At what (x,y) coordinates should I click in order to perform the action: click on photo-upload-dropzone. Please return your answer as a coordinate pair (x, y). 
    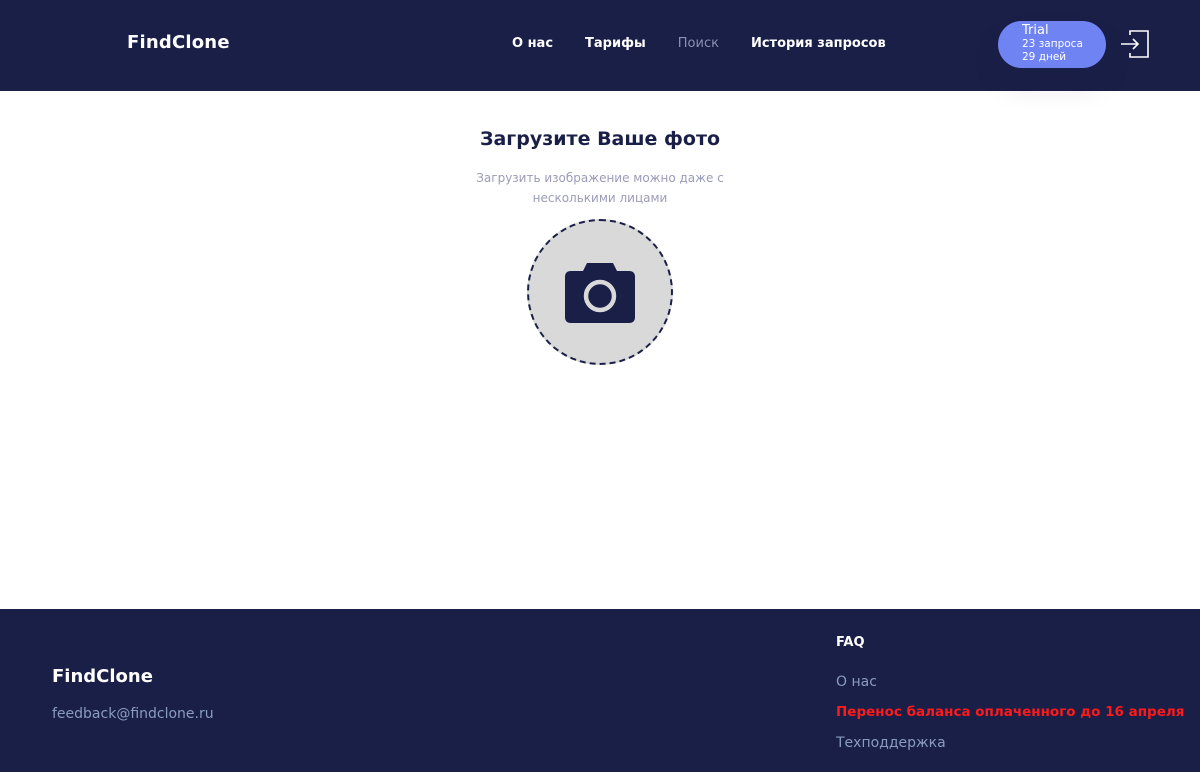
    Looking at the image, I should click on (600, 292).